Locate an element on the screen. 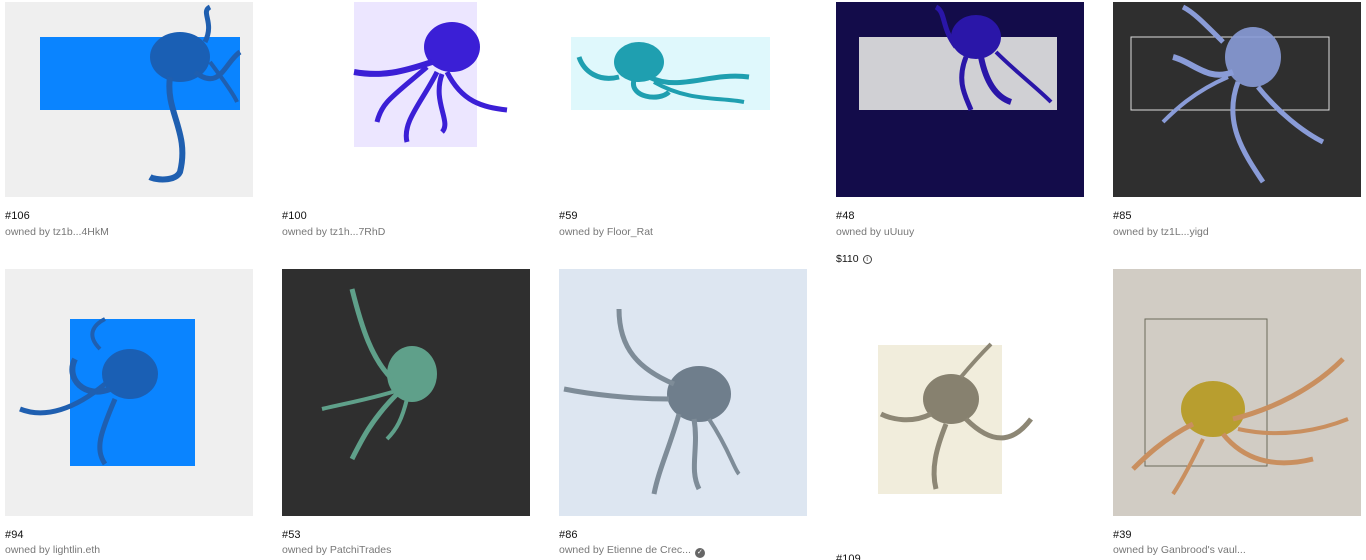  nft-card-86: #86 owned by Etienne de Crec... ✓ is located at coordinates (683, 414).